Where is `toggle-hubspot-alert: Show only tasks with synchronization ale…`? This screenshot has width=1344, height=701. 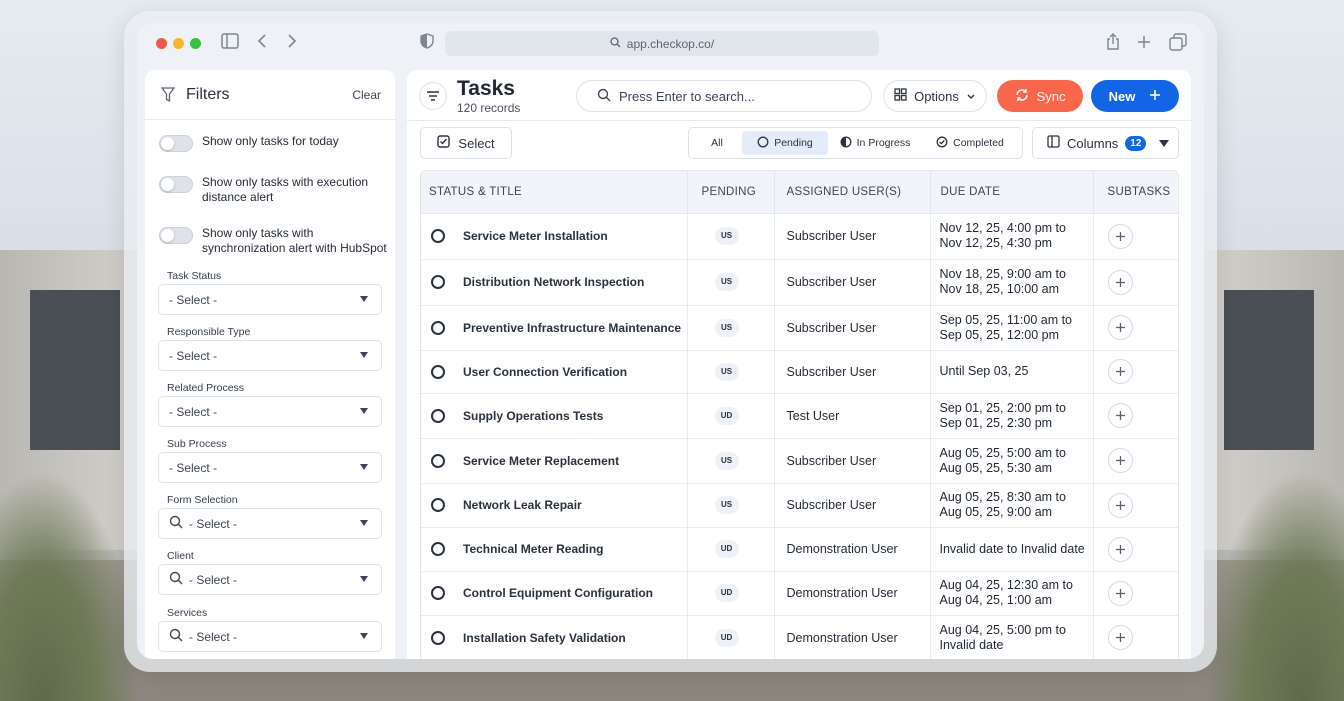
toggle-hubspot-alert: Show only tasks with synchronization ale… is located at coordinates (275, 241).